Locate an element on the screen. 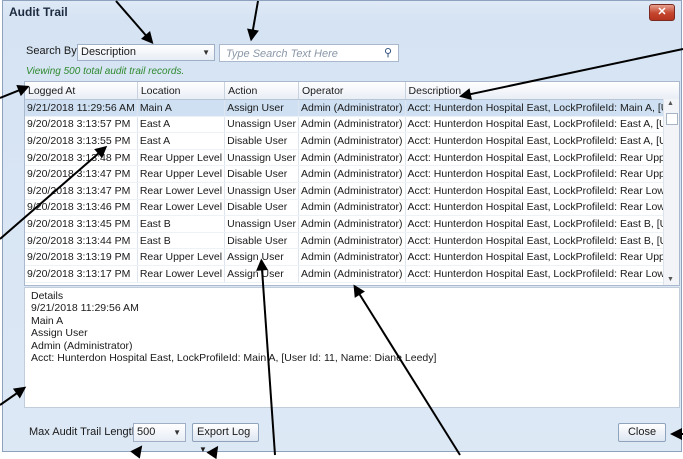 Image resolution: width=683 pixels, height=459 pixels. table-cell: 9/20/2018 3:13:47 PM is located at coordinates (81, 191).